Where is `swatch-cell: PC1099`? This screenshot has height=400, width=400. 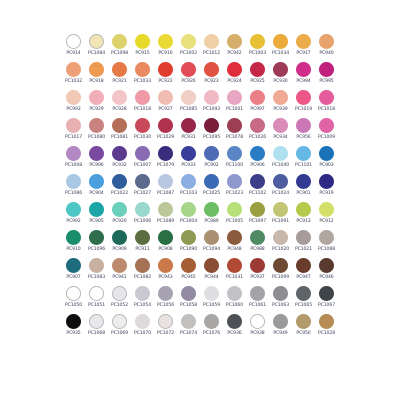 swatch-cell: PC1099 is located at coordinates (280, 272).